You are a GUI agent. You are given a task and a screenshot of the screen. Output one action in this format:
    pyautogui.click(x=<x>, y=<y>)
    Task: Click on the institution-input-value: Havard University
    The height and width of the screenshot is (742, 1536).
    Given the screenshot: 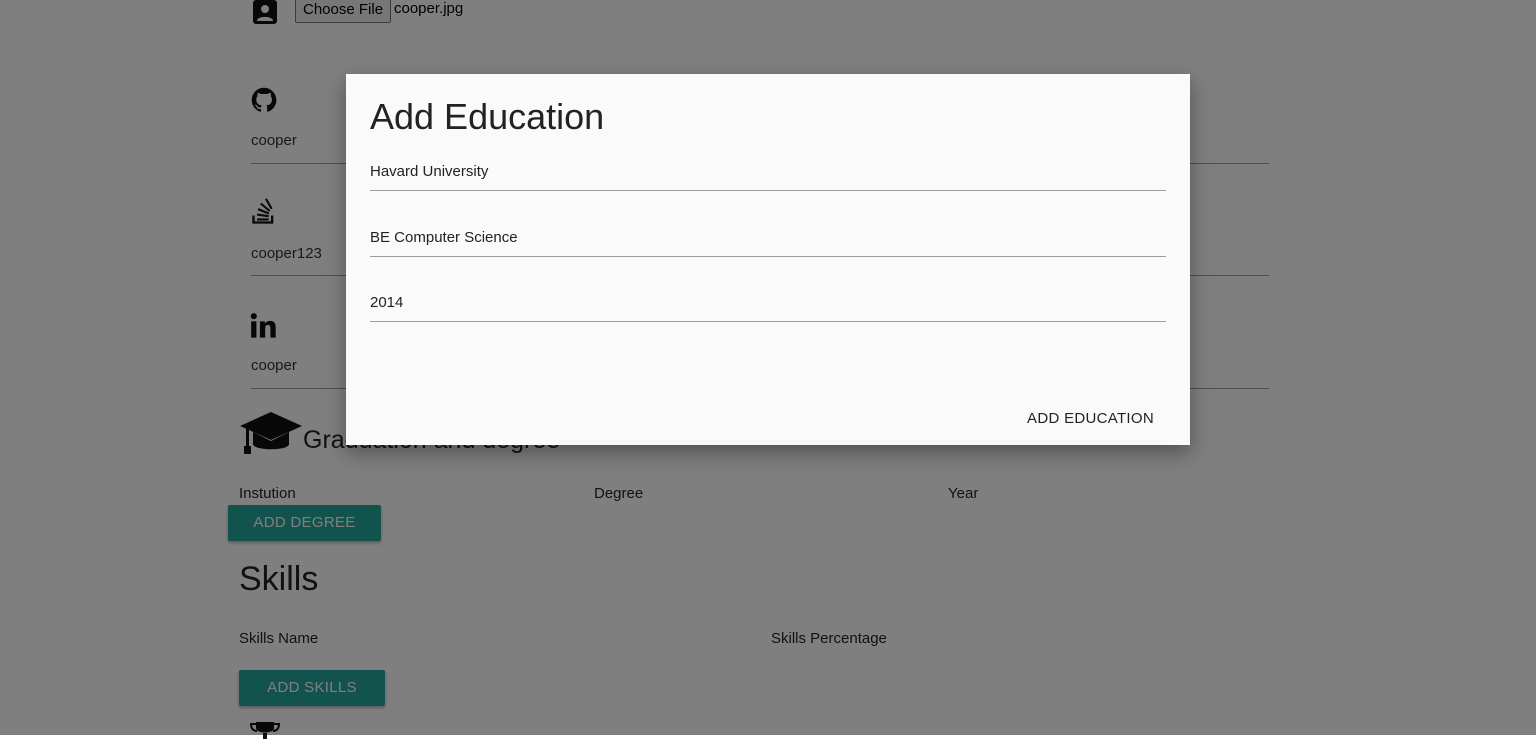 What is the action you would take?
    pyautogui.click(x=768, y=176)
    